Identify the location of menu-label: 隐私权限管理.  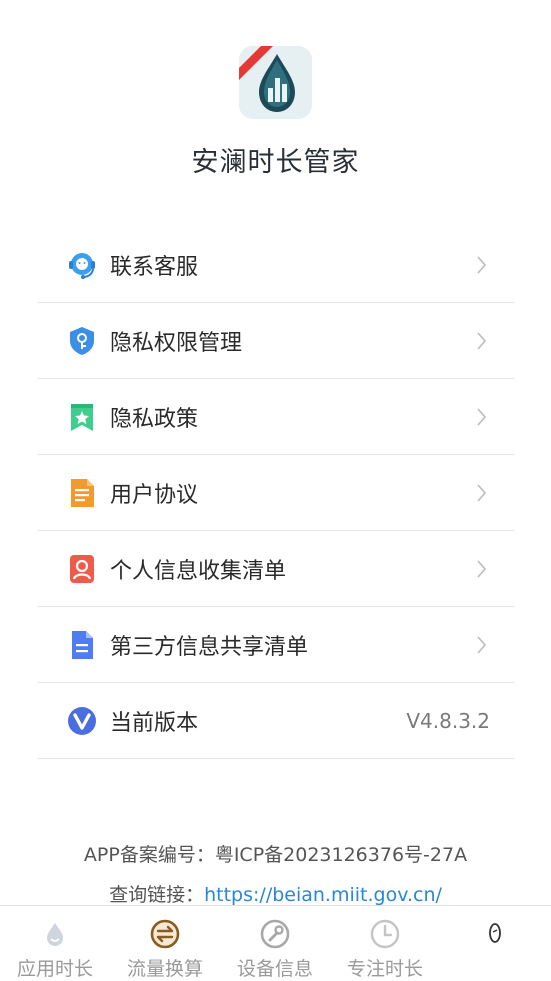
(176, 343).